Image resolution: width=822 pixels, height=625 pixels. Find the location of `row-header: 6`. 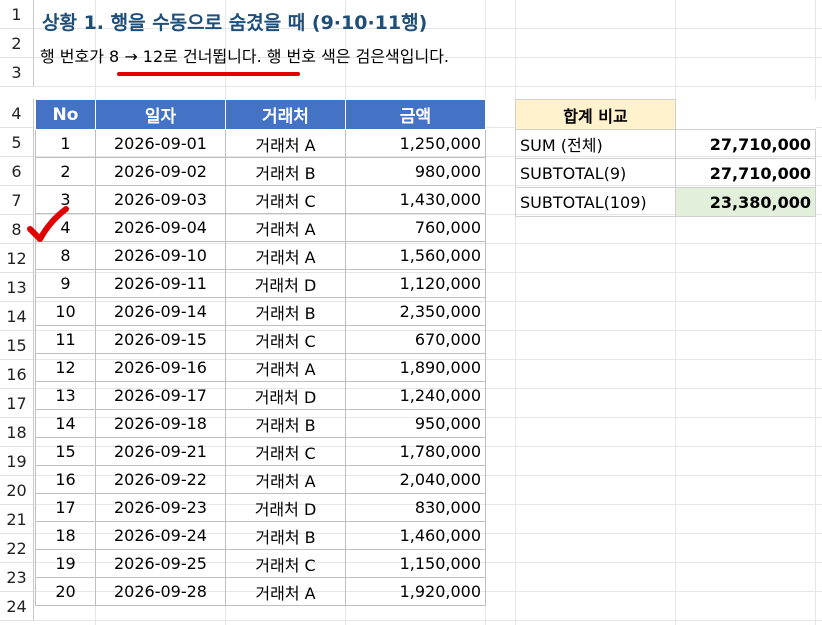

row-header: 6 is located at coordinates (17, 171).